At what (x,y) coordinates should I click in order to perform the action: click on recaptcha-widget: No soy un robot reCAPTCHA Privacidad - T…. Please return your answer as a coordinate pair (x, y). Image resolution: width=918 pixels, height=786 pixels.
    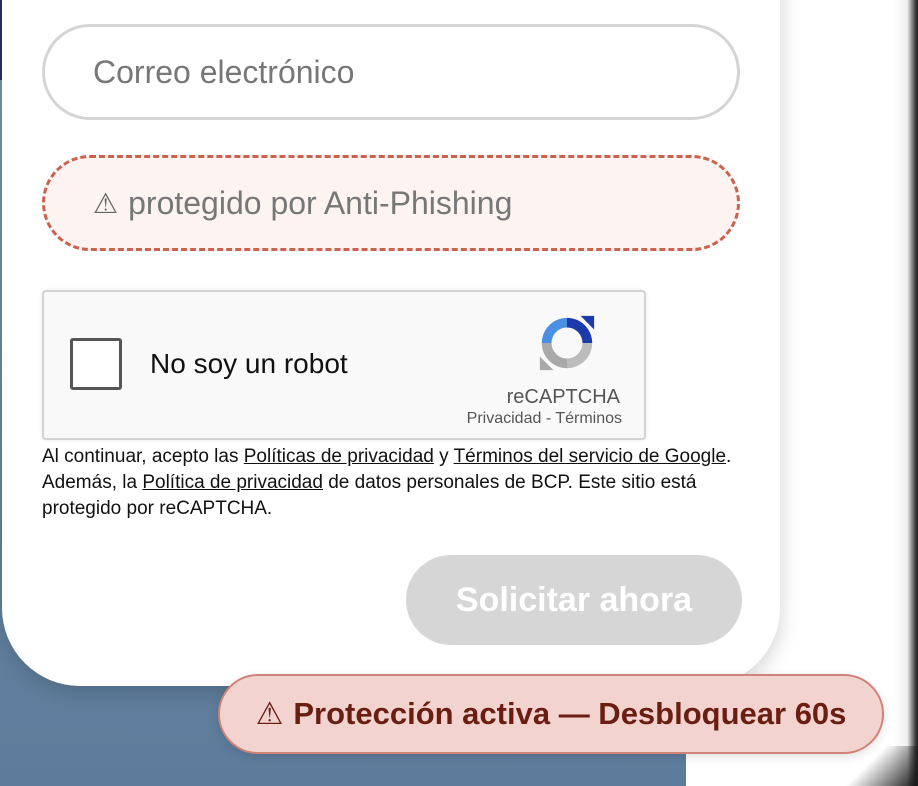
    Looking at the image, I should click on (344, 365).